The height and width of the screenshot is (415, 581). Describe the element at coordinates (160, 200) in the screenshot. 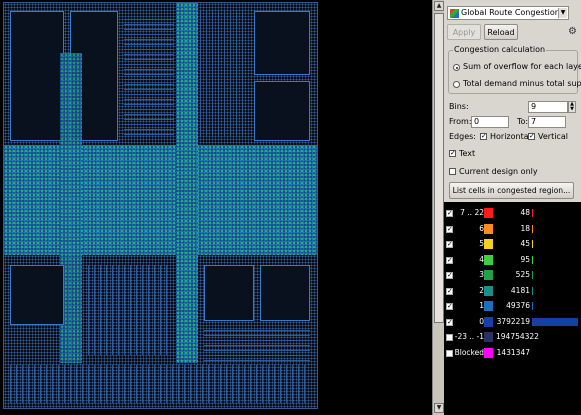

I see `congestion-band-horizontal` at that location.